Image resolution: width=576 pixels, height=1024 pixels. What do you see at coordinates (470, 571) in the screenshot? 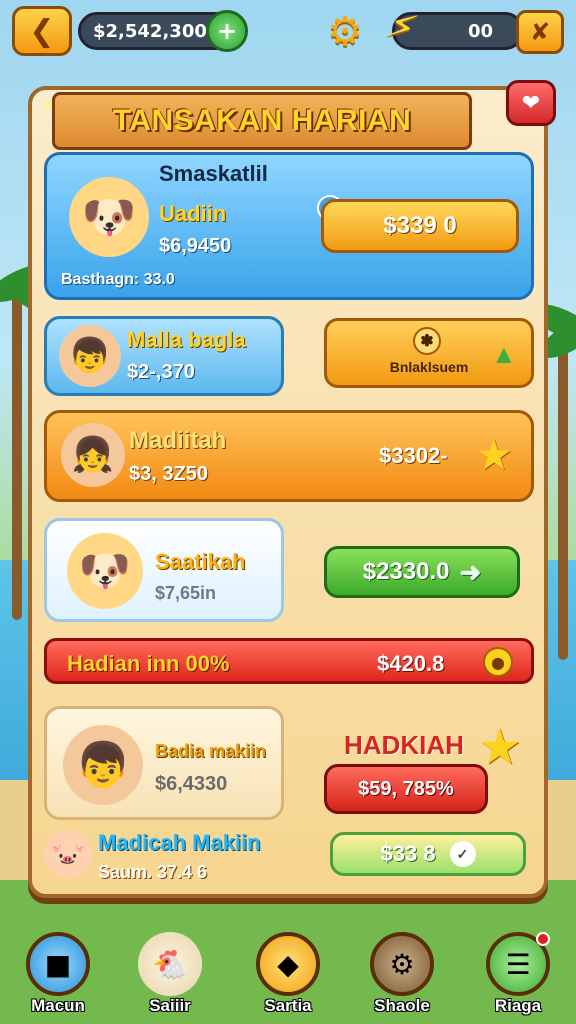
I see `arrow-right-icon: ➜` at bounding box center [470, 571].